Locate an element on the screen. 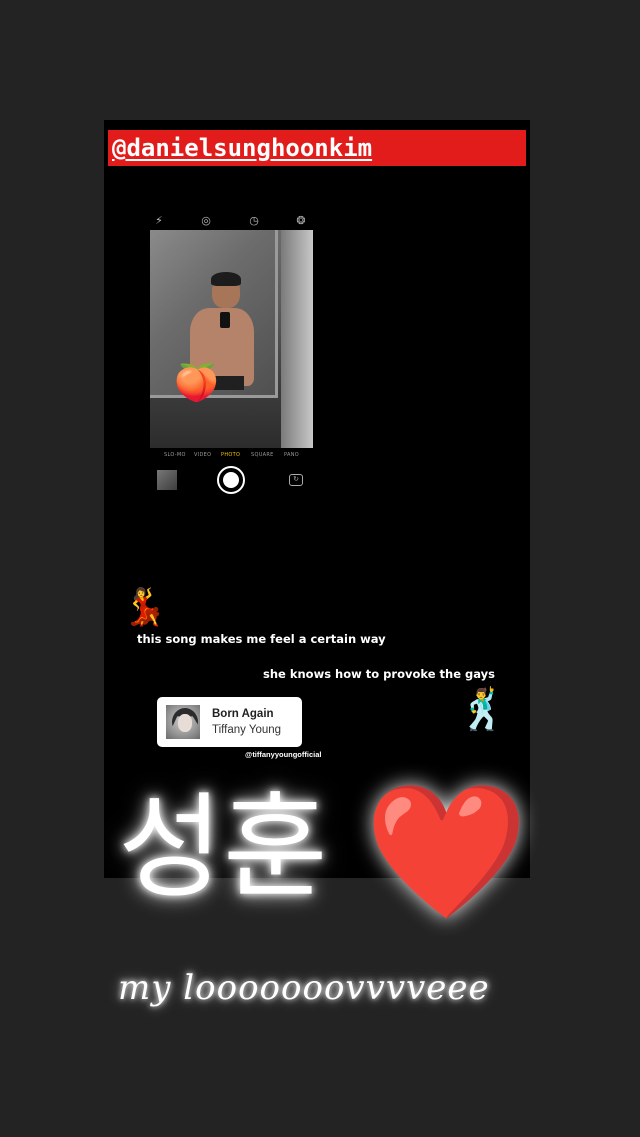 This screenshot has height=1137, width=640. shutter-button is located at coordinates (231, 480).